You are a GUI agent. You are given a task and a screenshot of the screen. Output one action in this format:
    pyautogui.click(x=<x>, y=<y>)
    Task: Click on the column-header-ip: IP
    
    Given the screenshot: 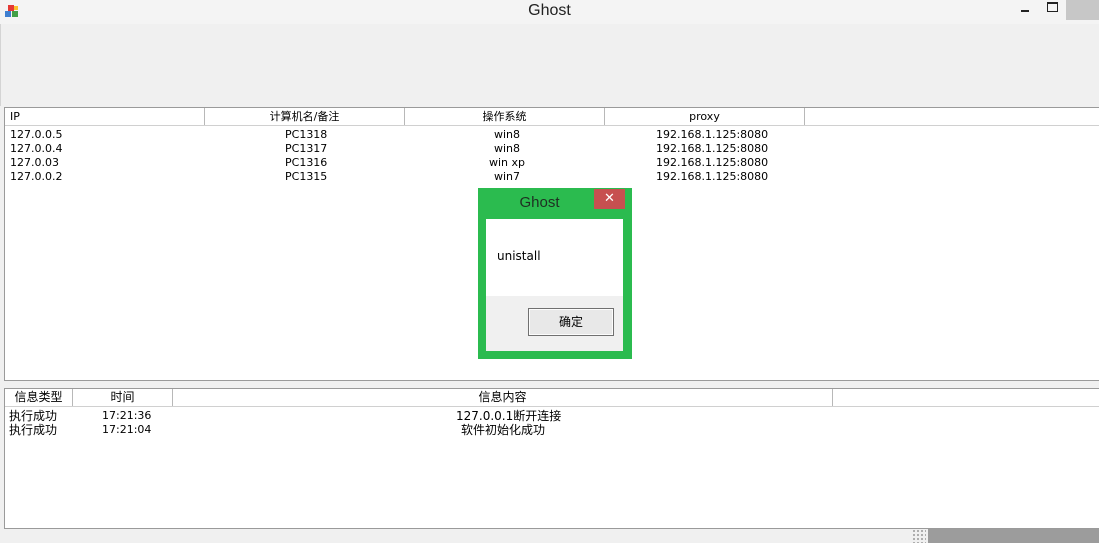 What is the action you would take?
    pyautogui.click(x=105, y=116)
    